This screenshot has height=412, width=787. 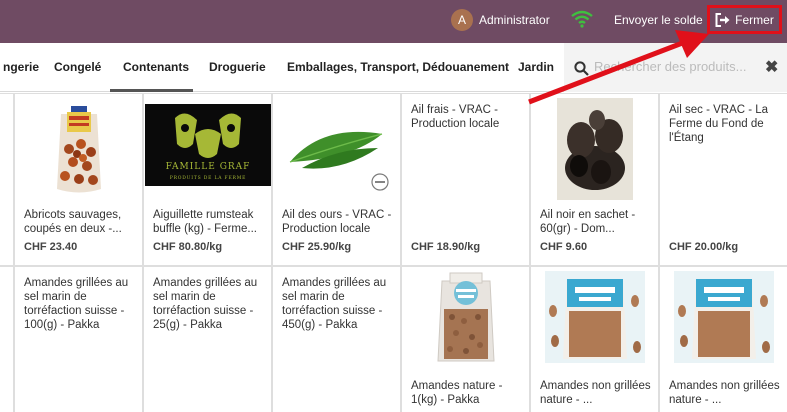 I want to click on category-tab: Droguerie, so click(x=237, y=67).